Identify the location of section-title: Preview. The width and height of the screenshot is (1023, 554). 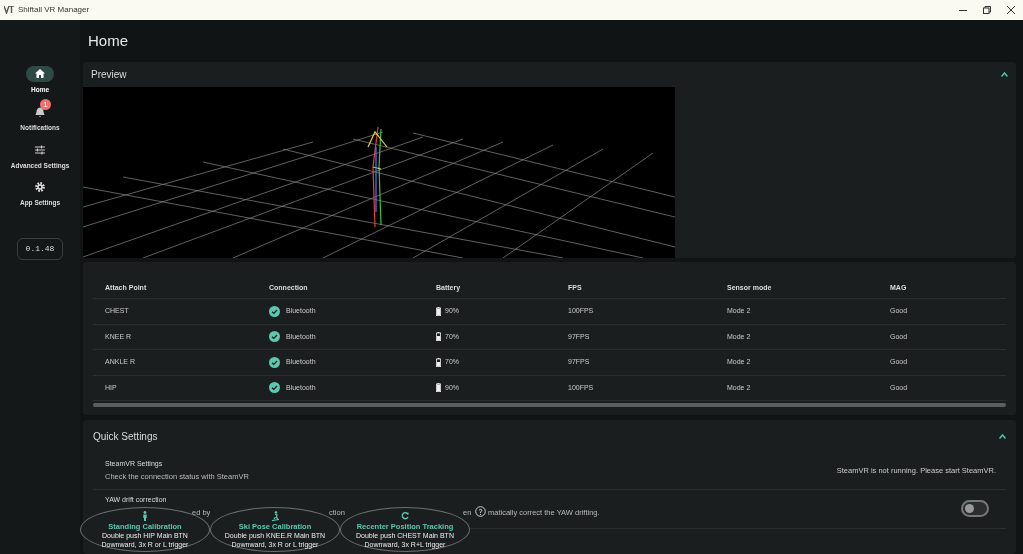
(109, 75).